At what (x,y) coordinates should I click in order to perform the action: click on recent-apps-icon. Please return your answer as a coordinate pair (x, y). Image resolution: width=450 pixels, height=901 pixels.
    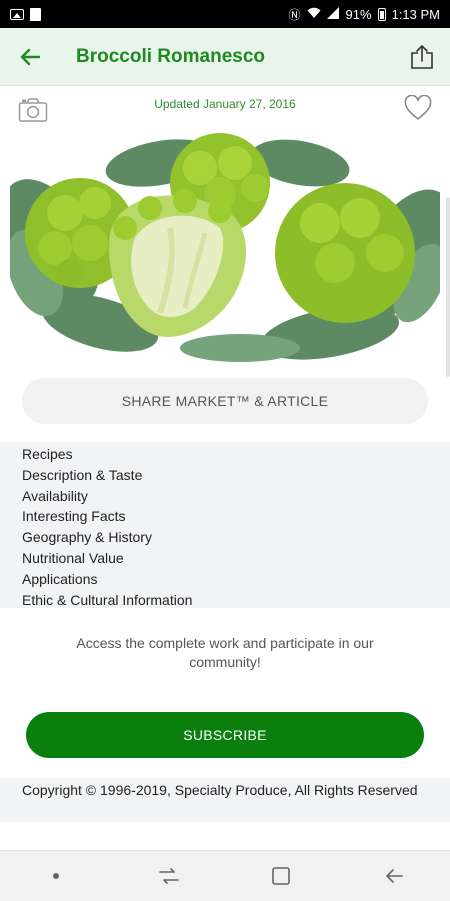
    Looking at the image, I should click on (168, 876).